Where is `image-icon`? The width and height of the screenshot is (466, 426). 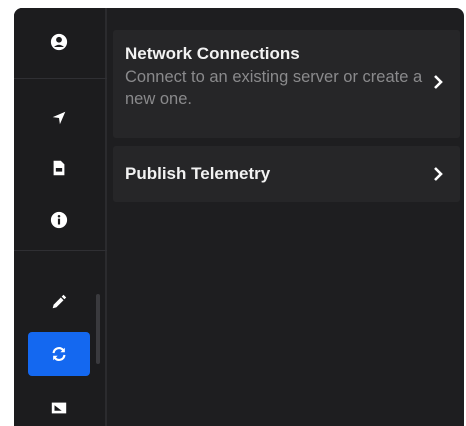 image-icon is located at coordinates (59, 408).